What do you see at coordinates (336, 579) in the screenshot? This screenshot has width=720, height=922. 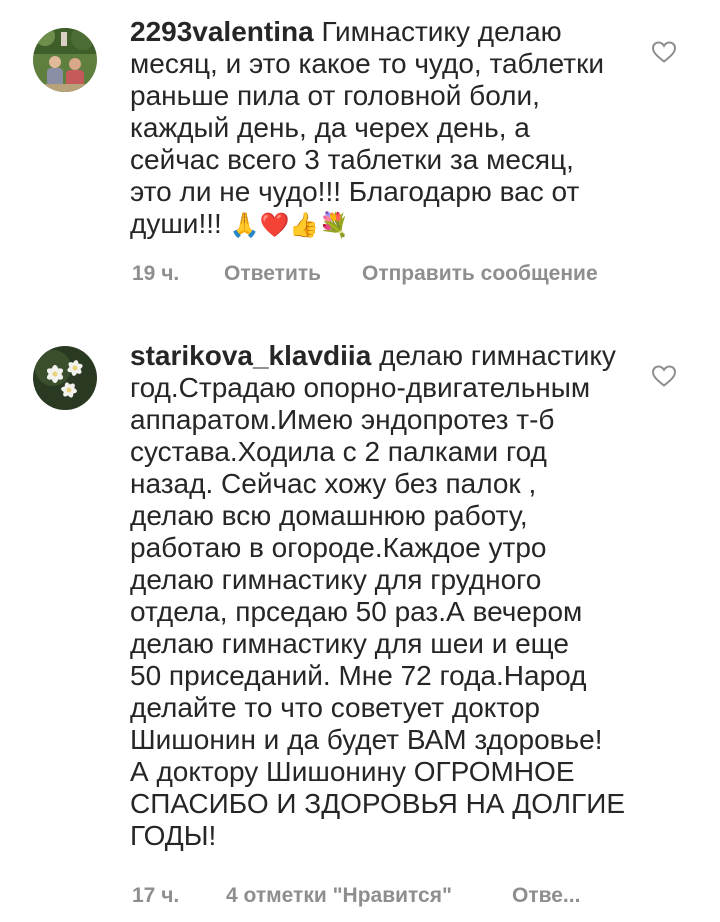 I see `comment-line: делаю гимнастику для грудного` at bounding box center [336, 579].